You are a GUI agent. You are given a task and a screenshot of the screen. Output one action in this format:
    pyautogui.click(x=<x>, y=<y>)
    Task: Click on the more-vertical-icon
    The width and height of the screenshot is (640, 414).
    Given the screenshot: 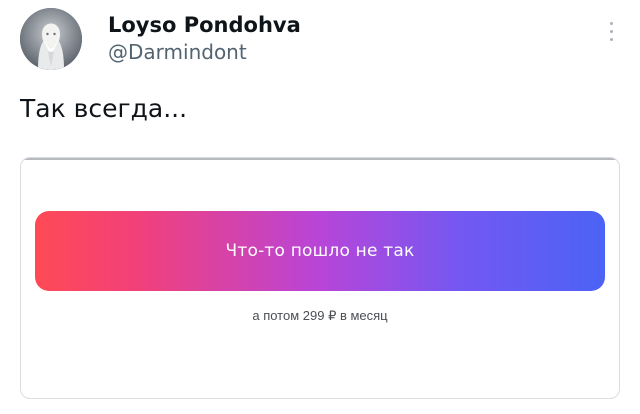 What is the action you would take?
    pyautogui.click(x=611, y=37)
    